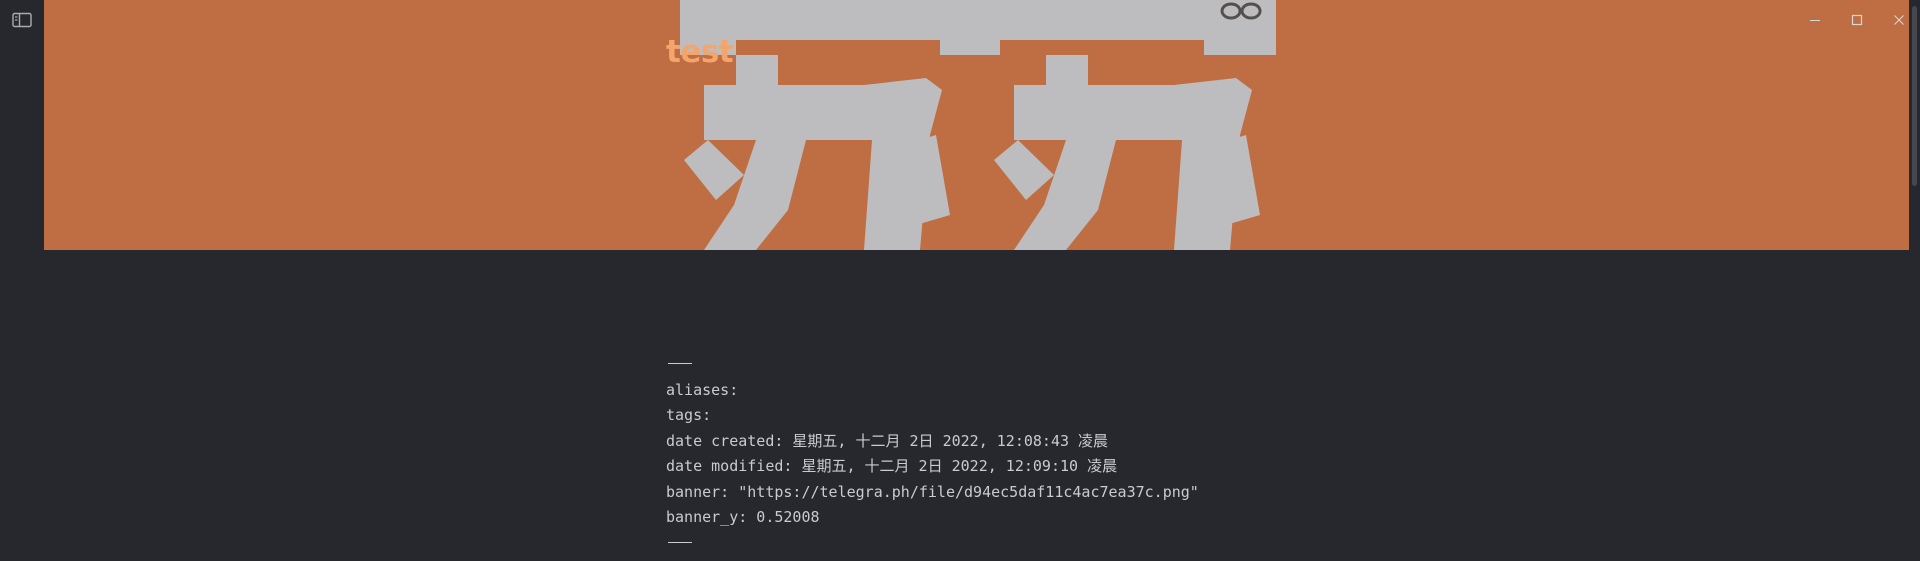  Describe the element at coordinates (689, 415) in the screenshot. I see `frontmatter-tags: tags:` at that location.